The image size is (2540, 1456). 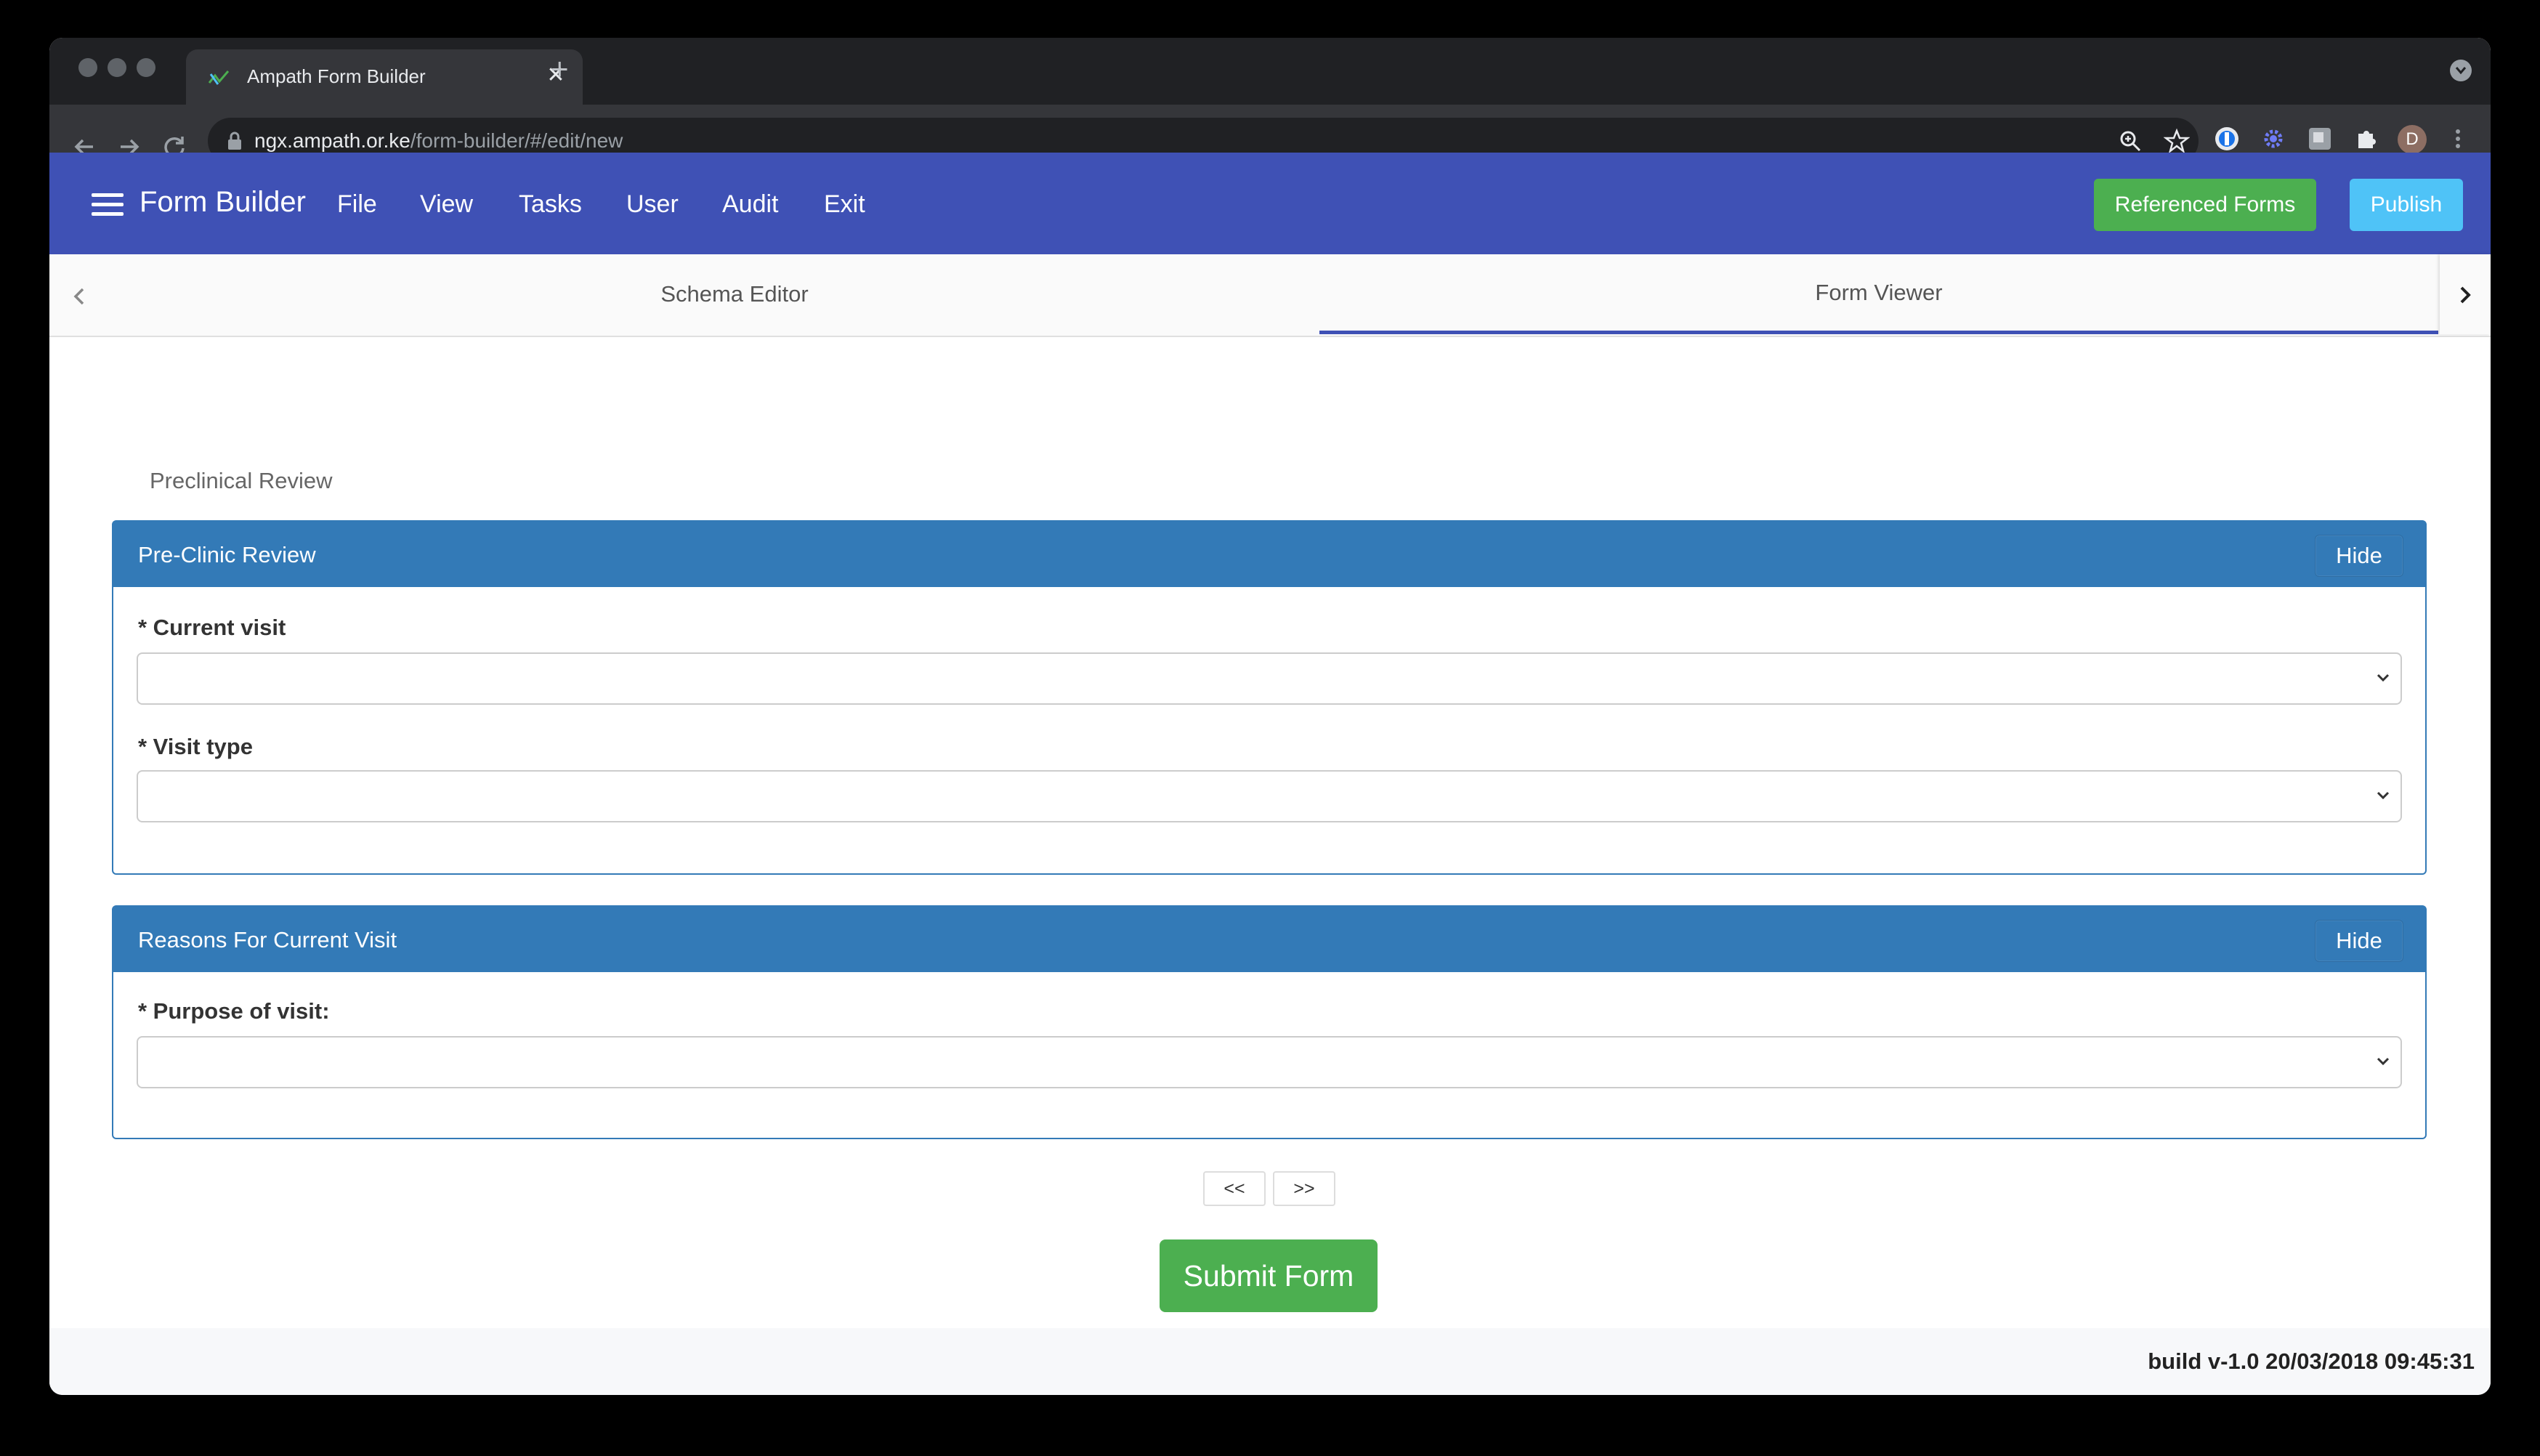 I want to click on maximize-window-dot, so click(x=146, y=67).